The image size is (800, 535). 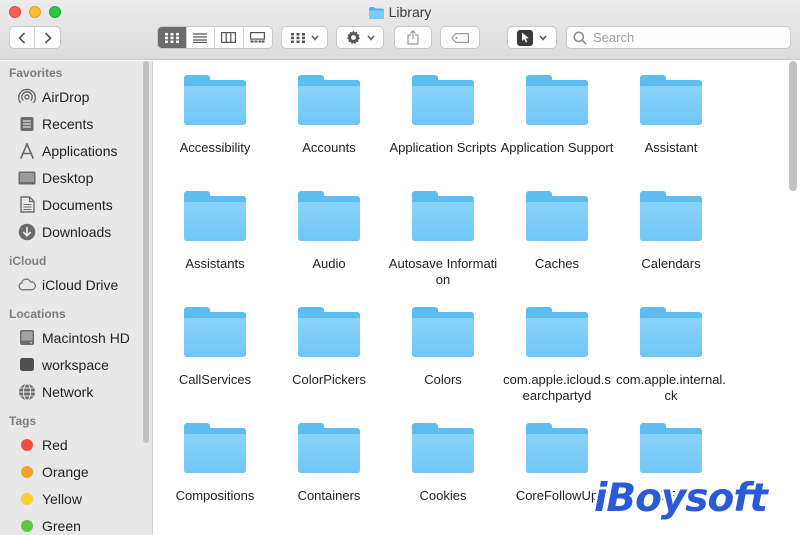 What do you see at coordinates (27, 338) in the screenshot?
I see `hard-drive-icon` at bounding box center [27, 338].